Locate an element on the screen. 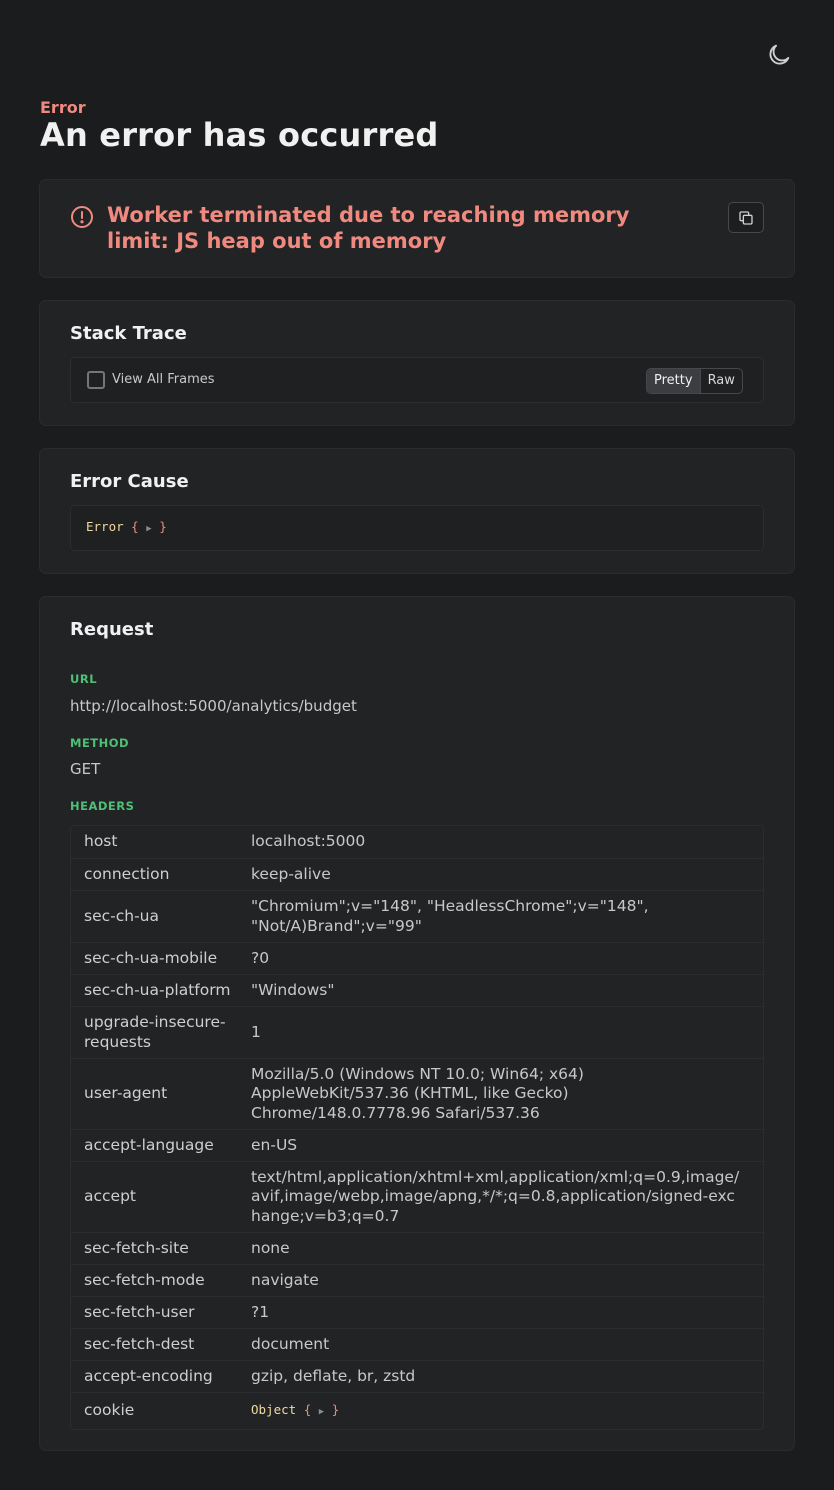 Image resolution: width=834 pixels, height=1490 pixels. error-cause-object: Error { ▶ } is located at coordinates (126, 526).